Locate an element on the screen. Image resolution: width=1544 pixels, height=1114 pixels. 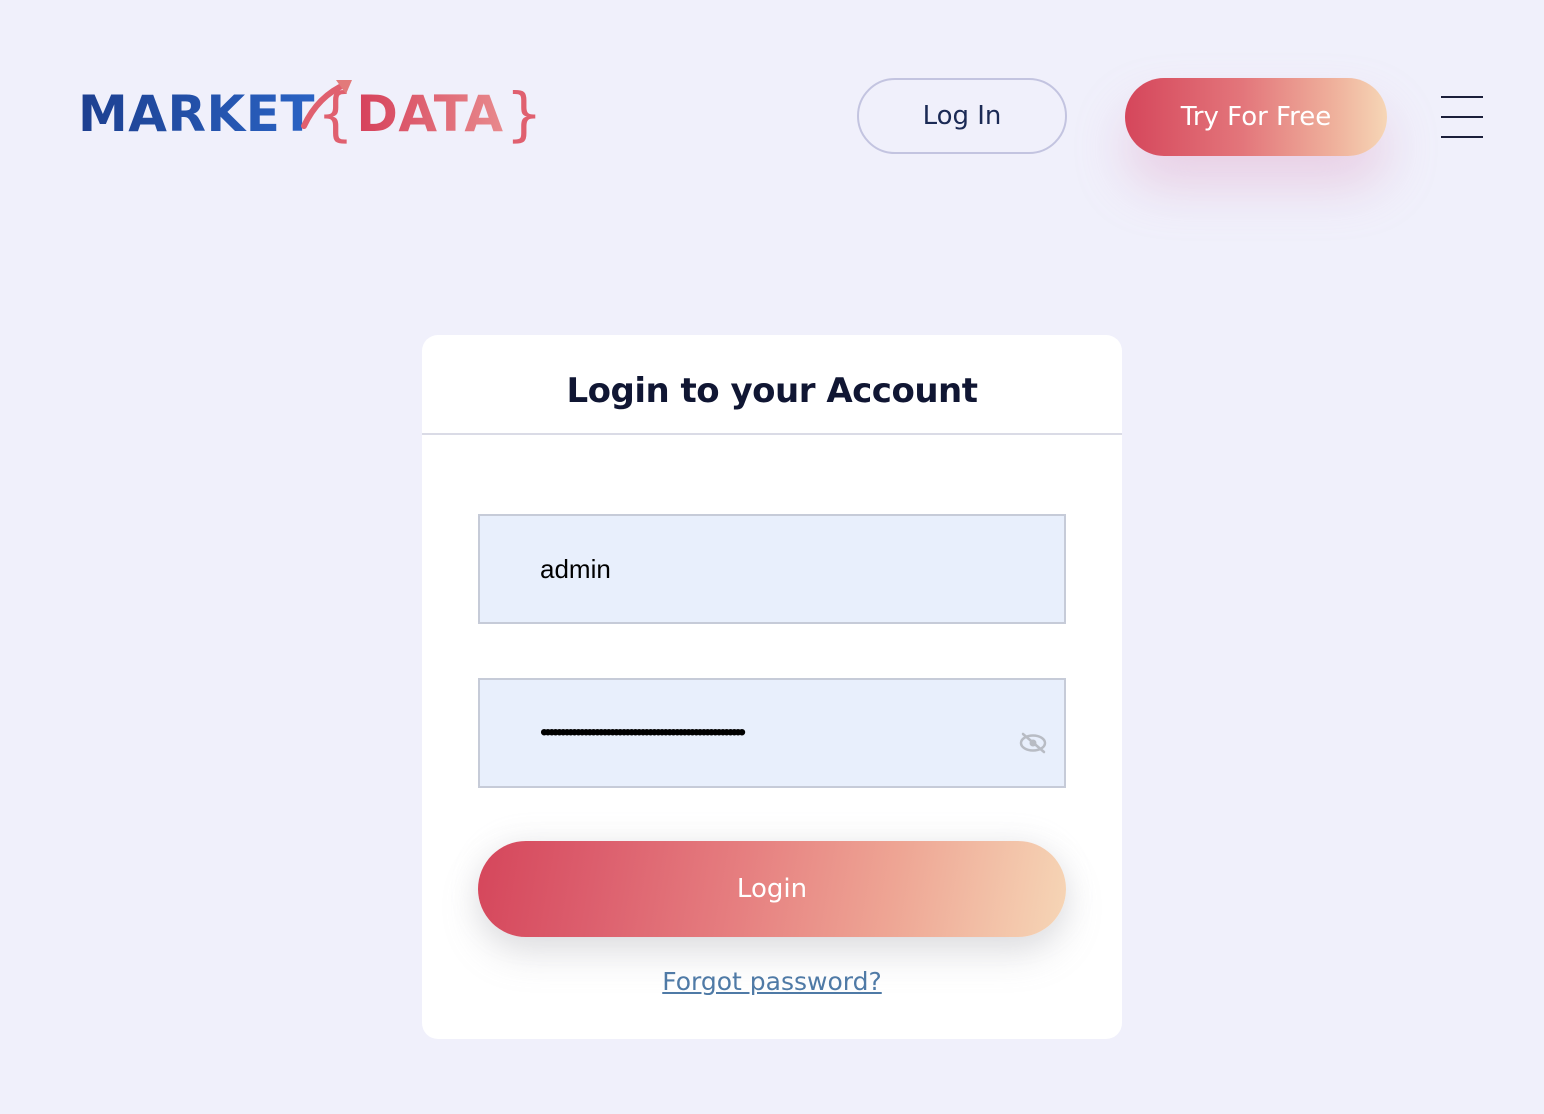
login-submit-button: Login is located at coordinates (772, 889).